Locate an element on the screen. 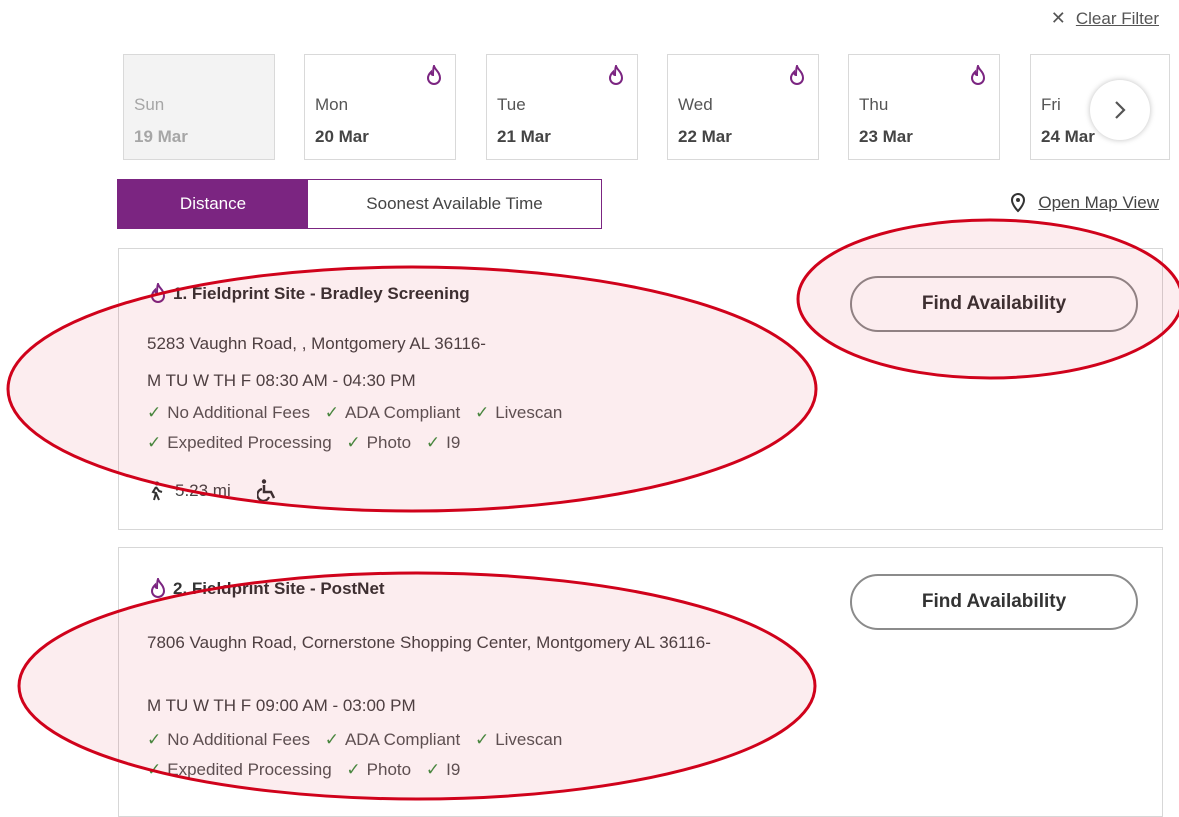  day-name: Tue is located at coordinates (511, 104).